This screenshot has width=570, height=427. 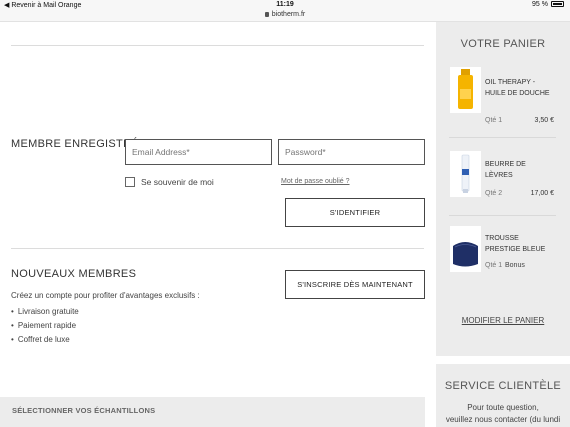 What do you see at coordinates (83, 410) in the screenshot?
I see `samples-section-label: SÉLECTIONNER VOS ÉCHANTILLONS` at bounding box center [83, 410].